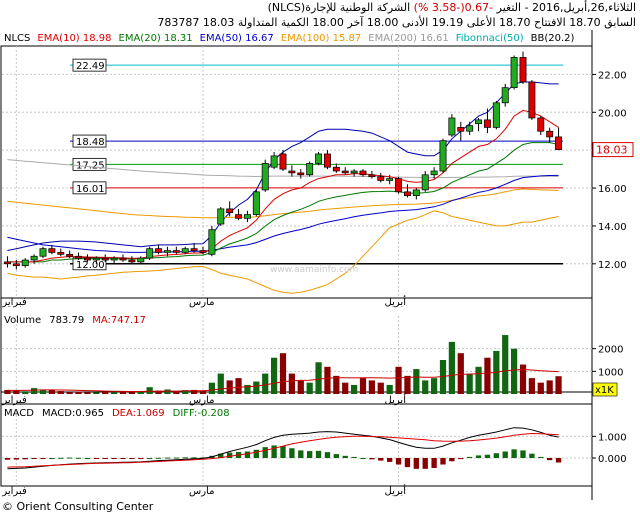  I want to click on macd-legend-diff: DIFF:-0.208, so click(201, 413).